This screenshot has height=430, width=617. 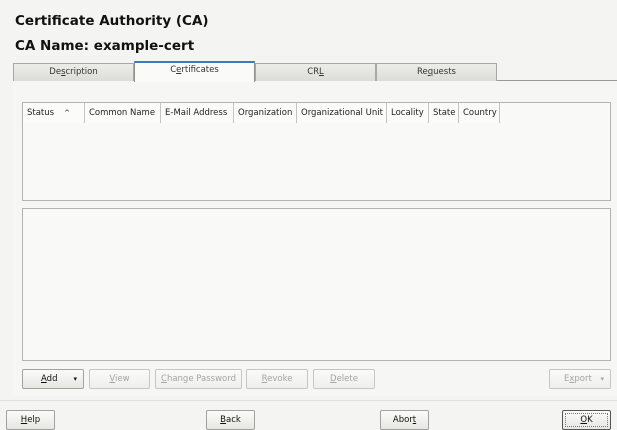 What do you see at coordinates (230, 420) in the screenshot?
I see `back-button: Back` at bounding box center [230, 420].